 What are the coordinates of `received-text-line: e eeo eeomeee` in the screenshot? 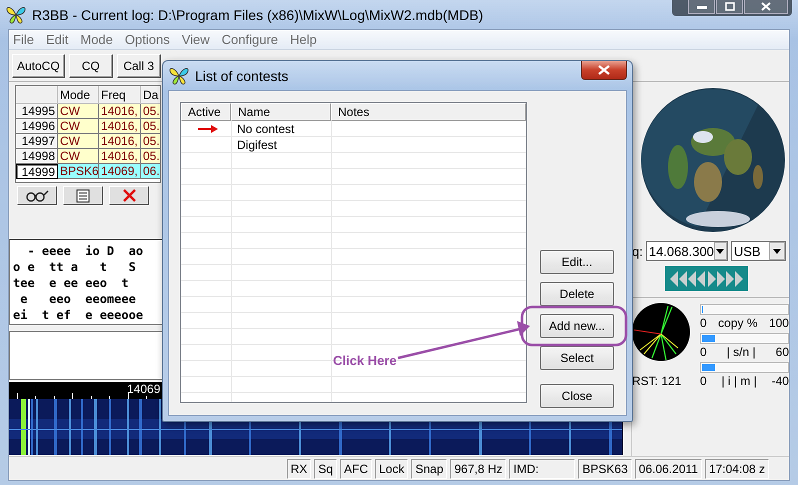 It's located at (77, 299).